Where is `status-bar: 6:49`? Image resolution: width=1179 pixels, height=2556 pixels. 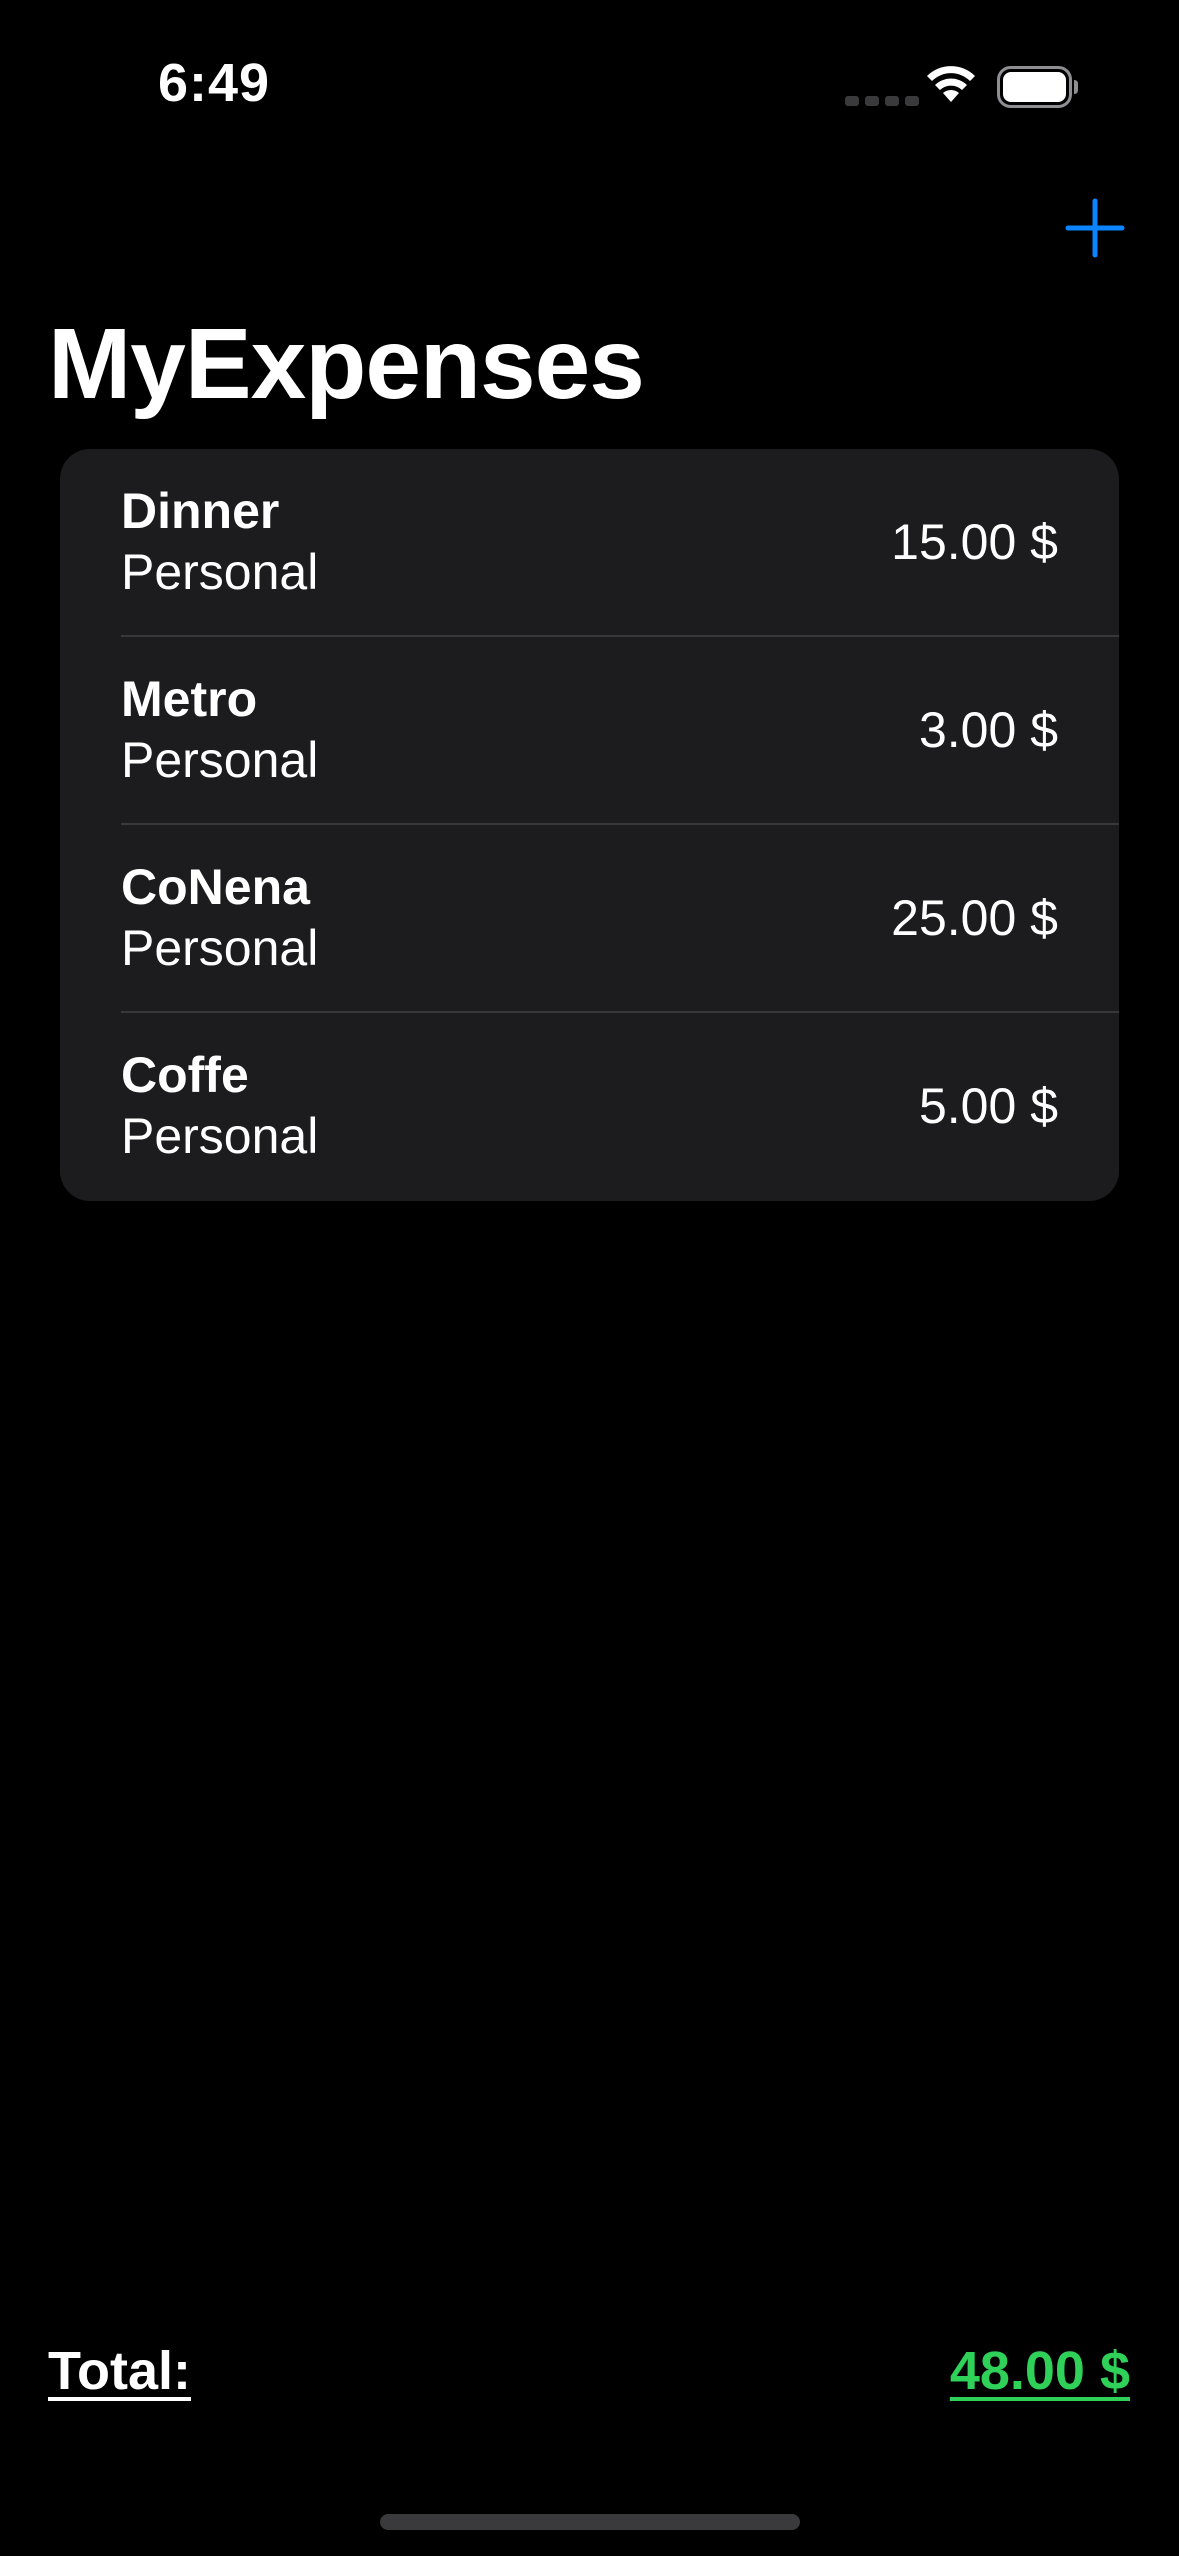 status-bar: 6:49 is located at coordinates (589, 85).